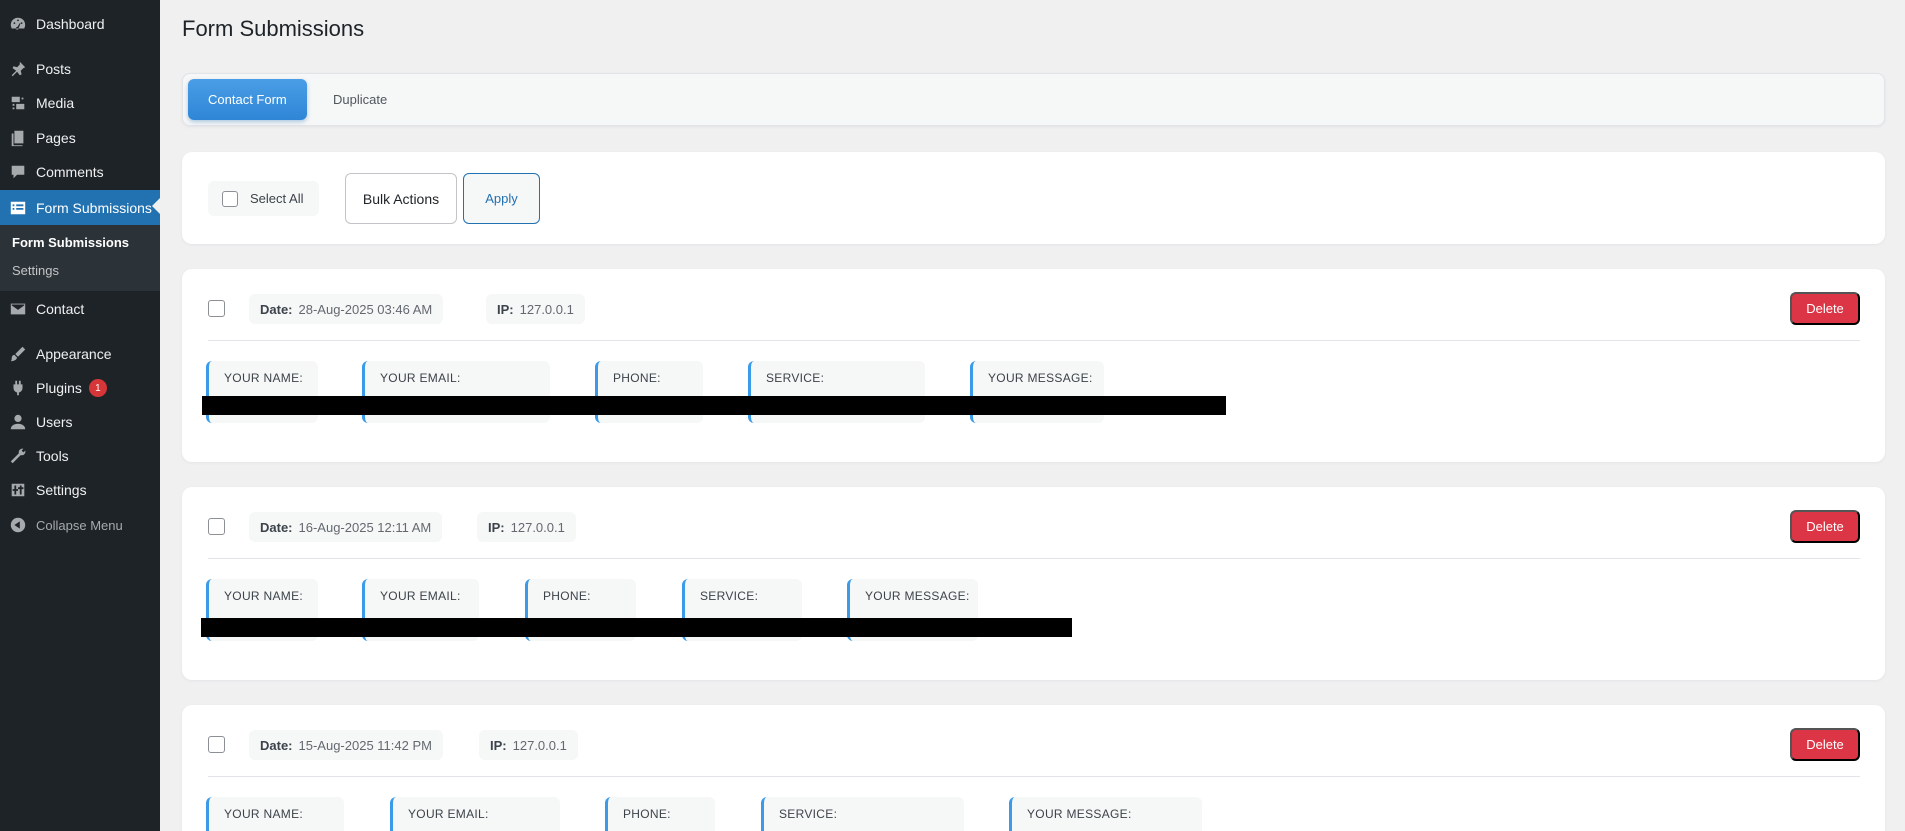 The image size is (1905, 831). I want to click on comment-icon, so click(18, 172).